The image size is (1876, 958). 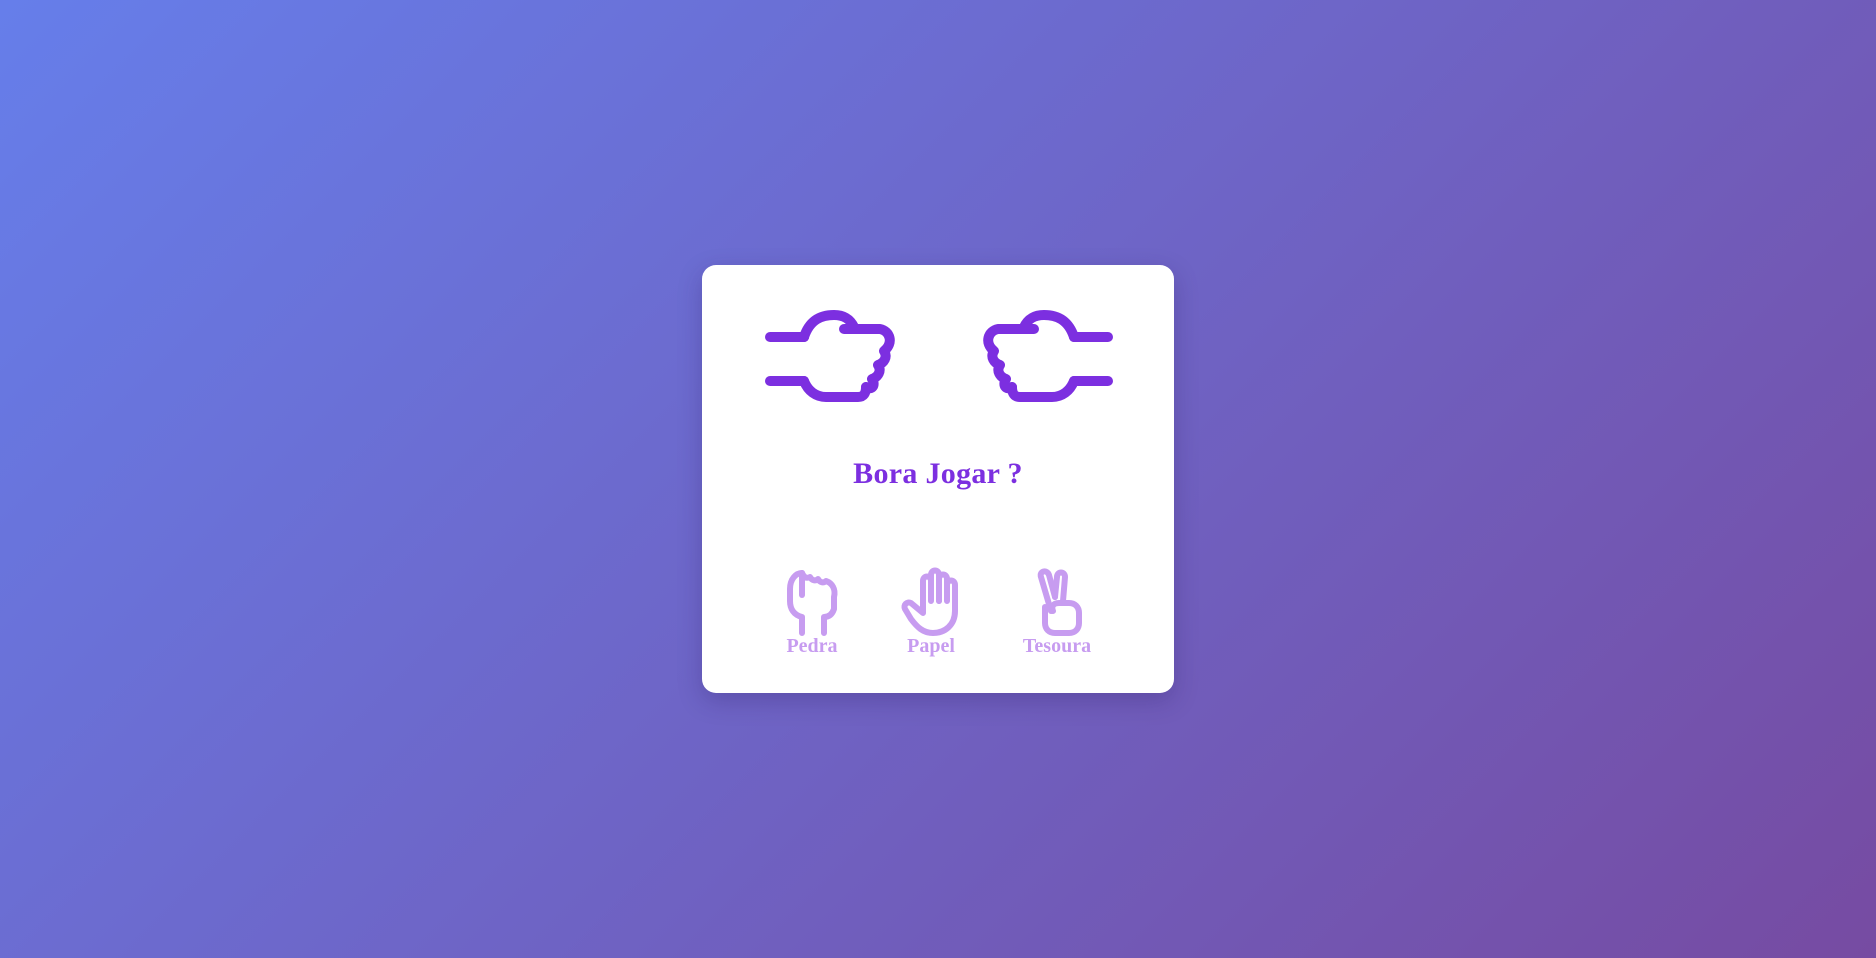 I want to click on choice-pedra-label: Pedra, so click(x=812, y=646).